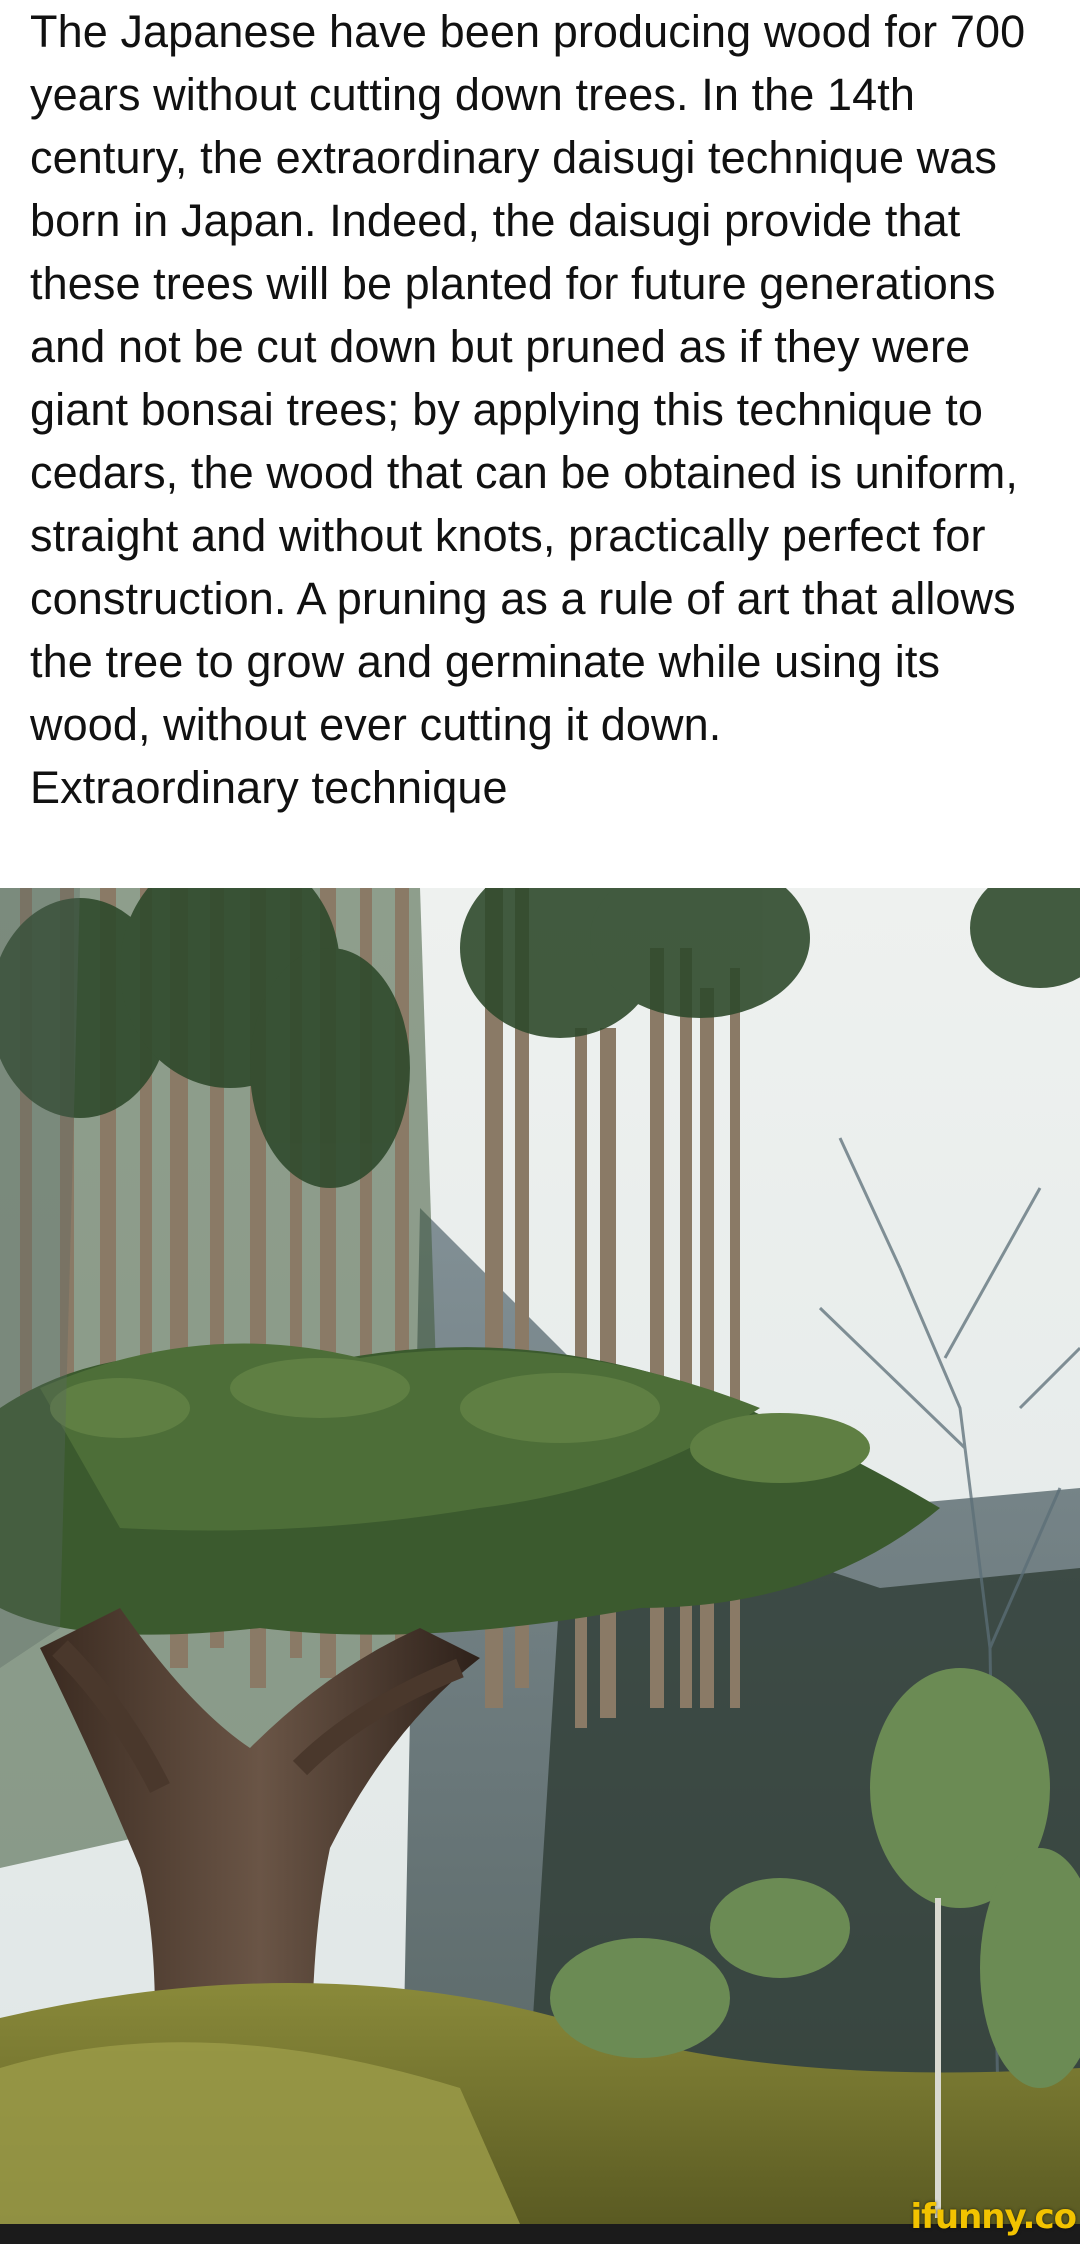  I want to click on caption-paragraph-closing: Extraordinary technique, so click(269, 787).